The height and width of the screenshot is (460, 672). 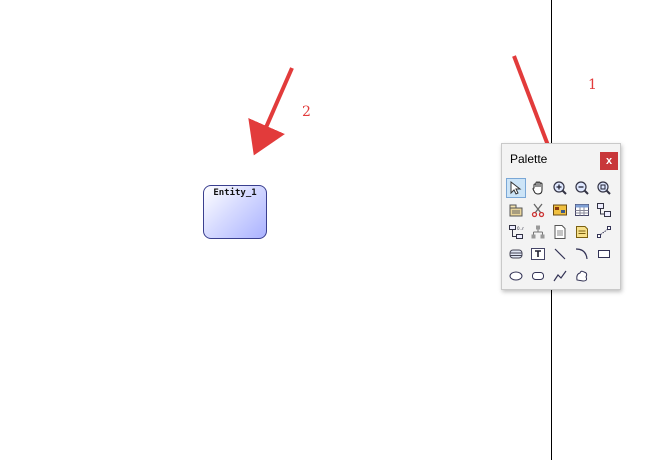 I want to click on table-icon, so click(x=582, y=210).